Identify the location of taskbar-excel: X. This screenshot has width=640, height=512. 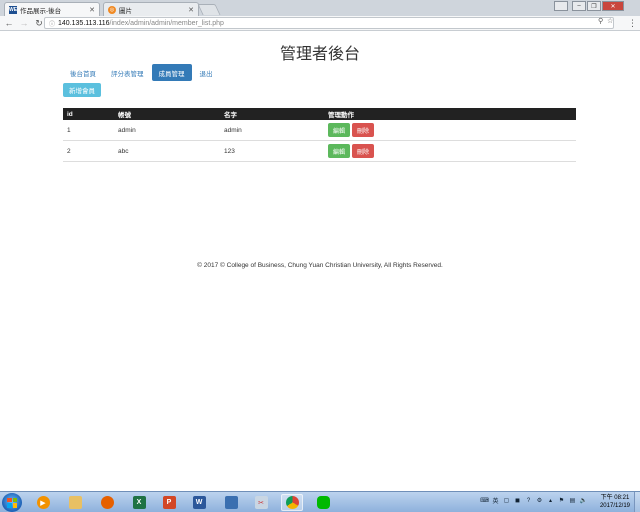
(139, 502).